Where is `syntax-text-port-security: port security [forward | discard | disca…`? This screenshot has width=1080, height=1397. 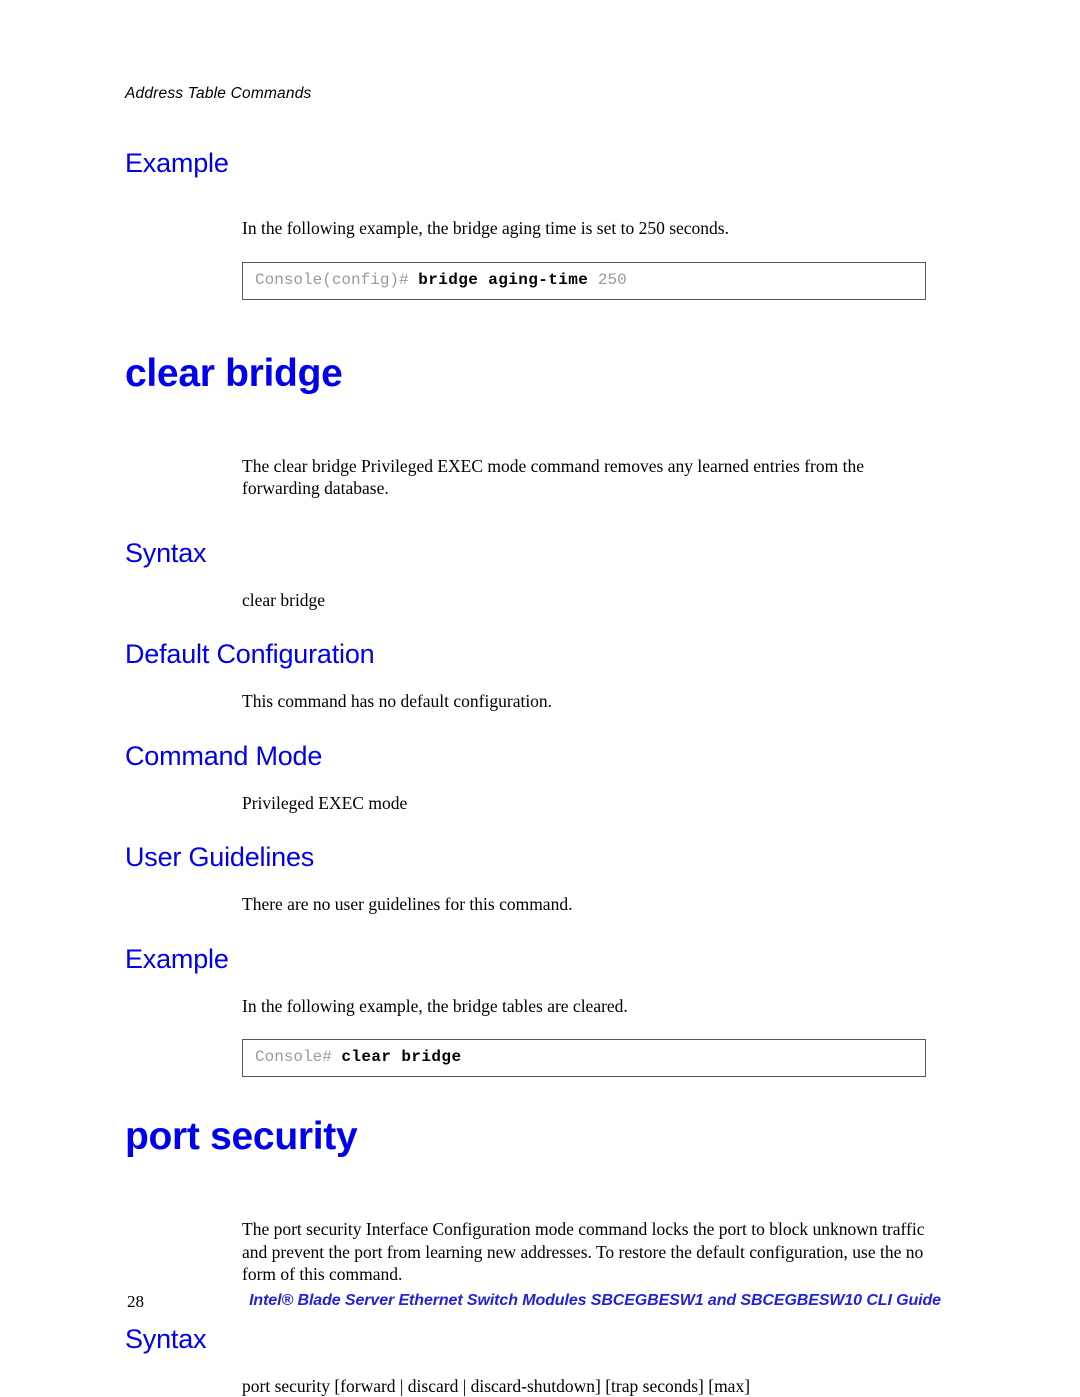 syntax-text-port-security: port security [forward | discard | disca… is located at coordinates (496, 1385).